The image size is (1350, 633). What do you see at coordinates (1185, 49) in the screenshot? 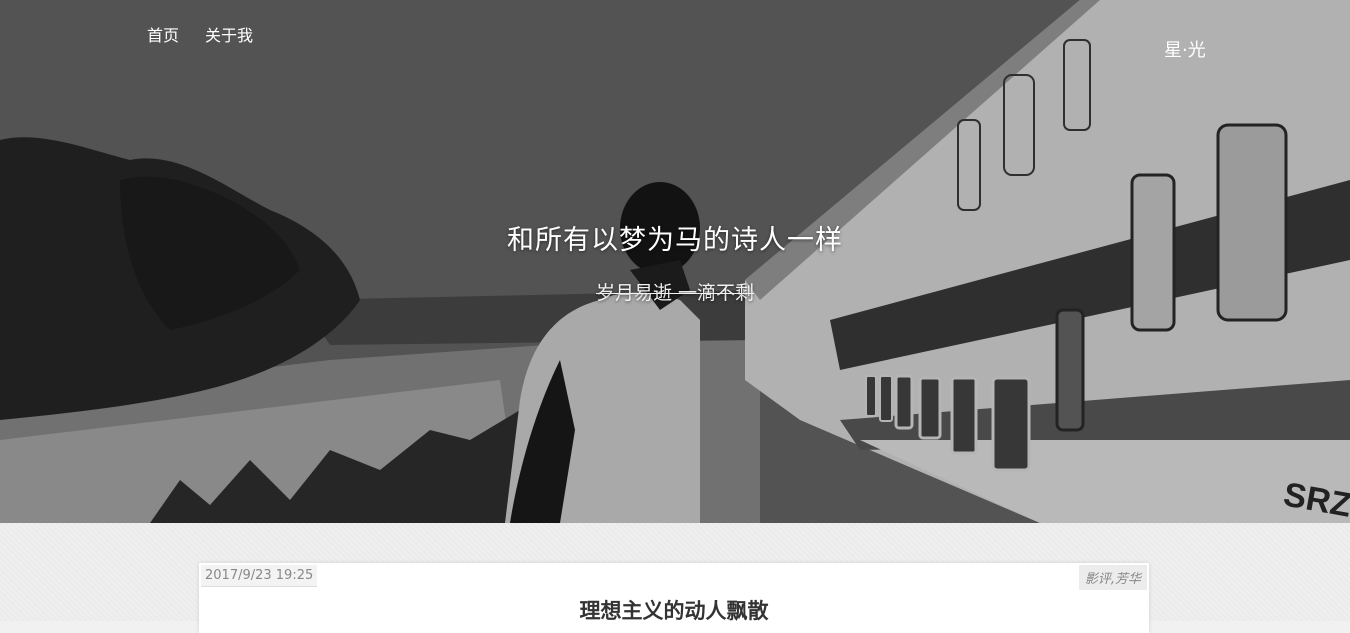
I see `site-brand: 星·光` at bounding box center [1185, 49].